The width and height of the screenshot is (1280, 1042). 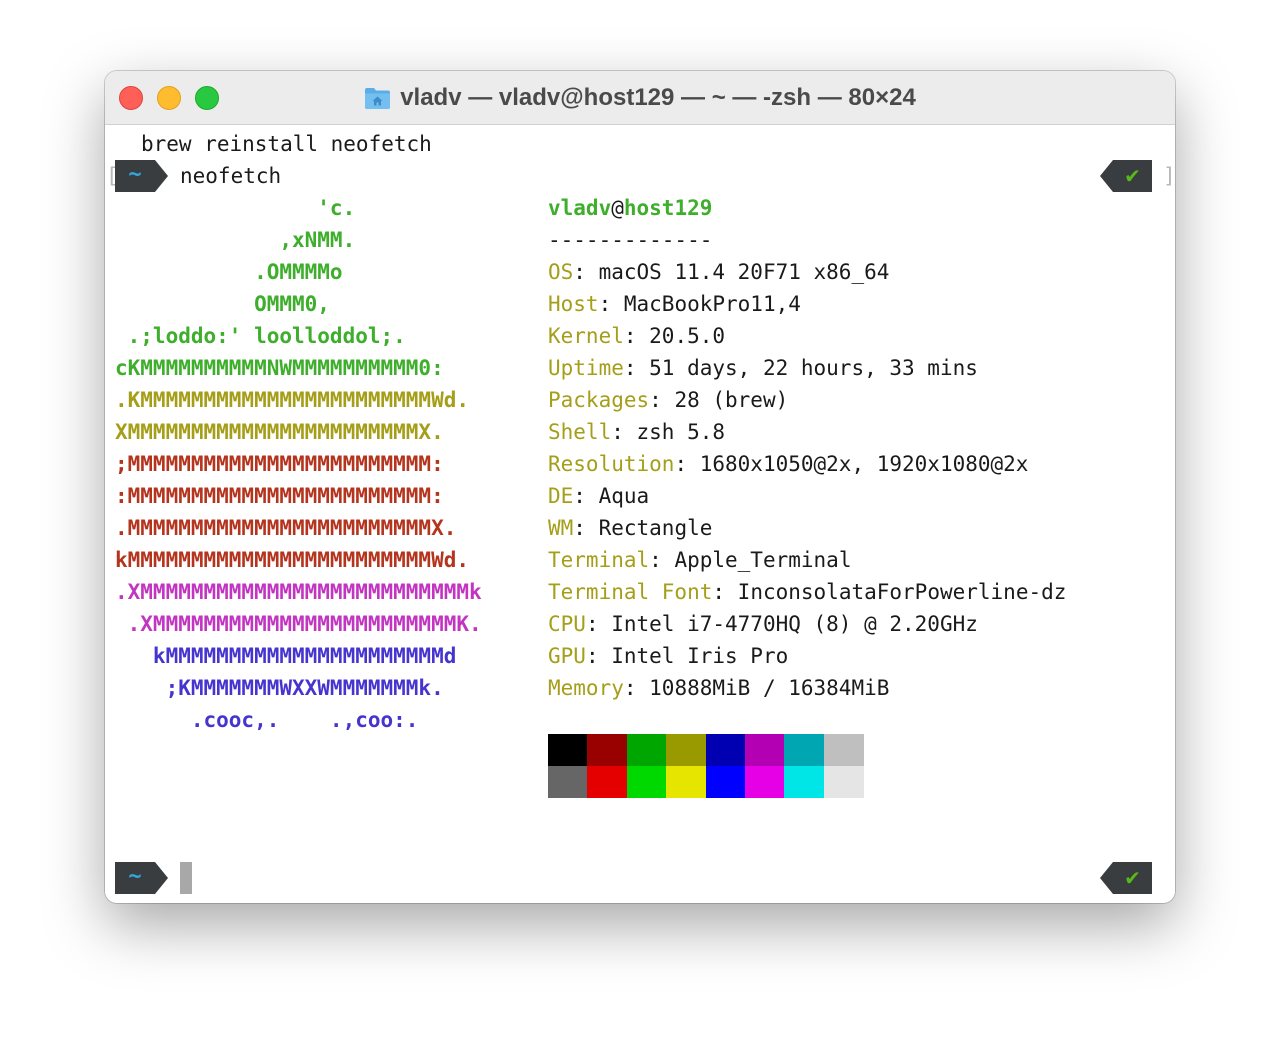 I want to click on info-label: Kernel, so click(x=586, y=336).